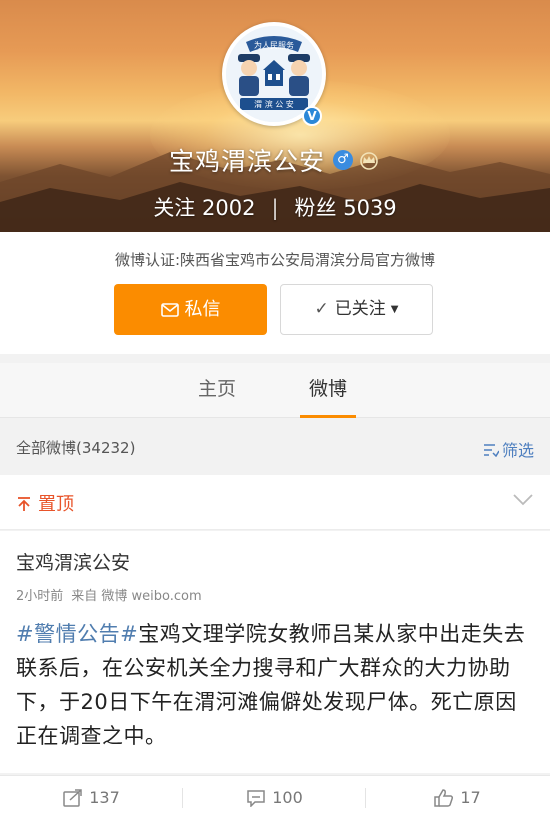 The height and width of the screenshot is (818, 550). Describe the element at coordinates (174, 208) in the screenshot. I see `following-label: 关注` at that location.